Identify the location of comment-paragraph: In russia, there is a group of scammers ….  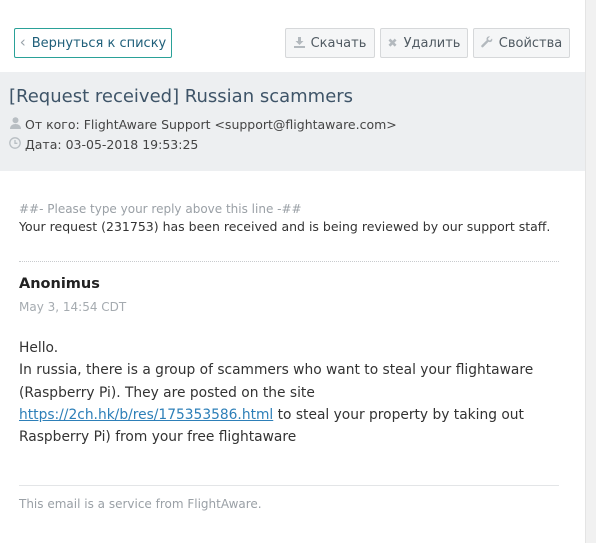
(291, 403).